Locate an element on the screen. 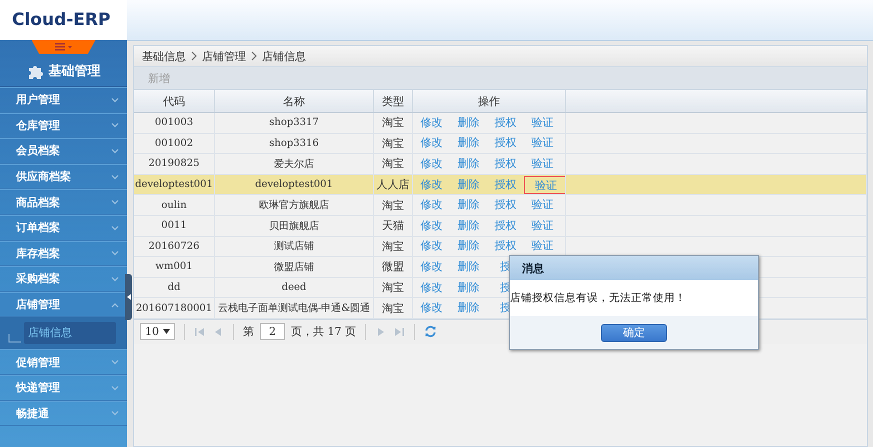  dialog-title: 消息 is located at coordinates (533, 268).